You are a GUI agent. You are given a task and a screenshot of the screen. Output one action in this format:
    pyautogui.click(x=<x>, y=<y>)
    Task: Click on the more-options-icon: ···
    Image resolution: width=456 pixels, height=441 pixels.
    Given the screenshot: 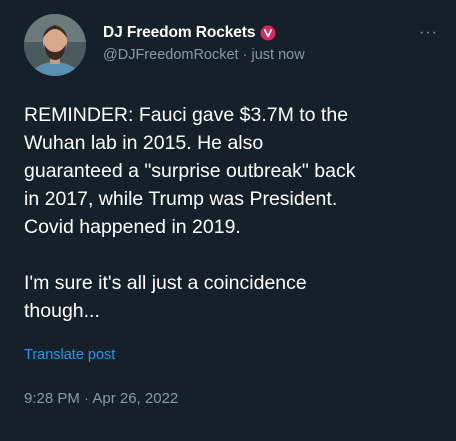 What is the action you would take?
    pyautogui.click(x=428, y=33)
    